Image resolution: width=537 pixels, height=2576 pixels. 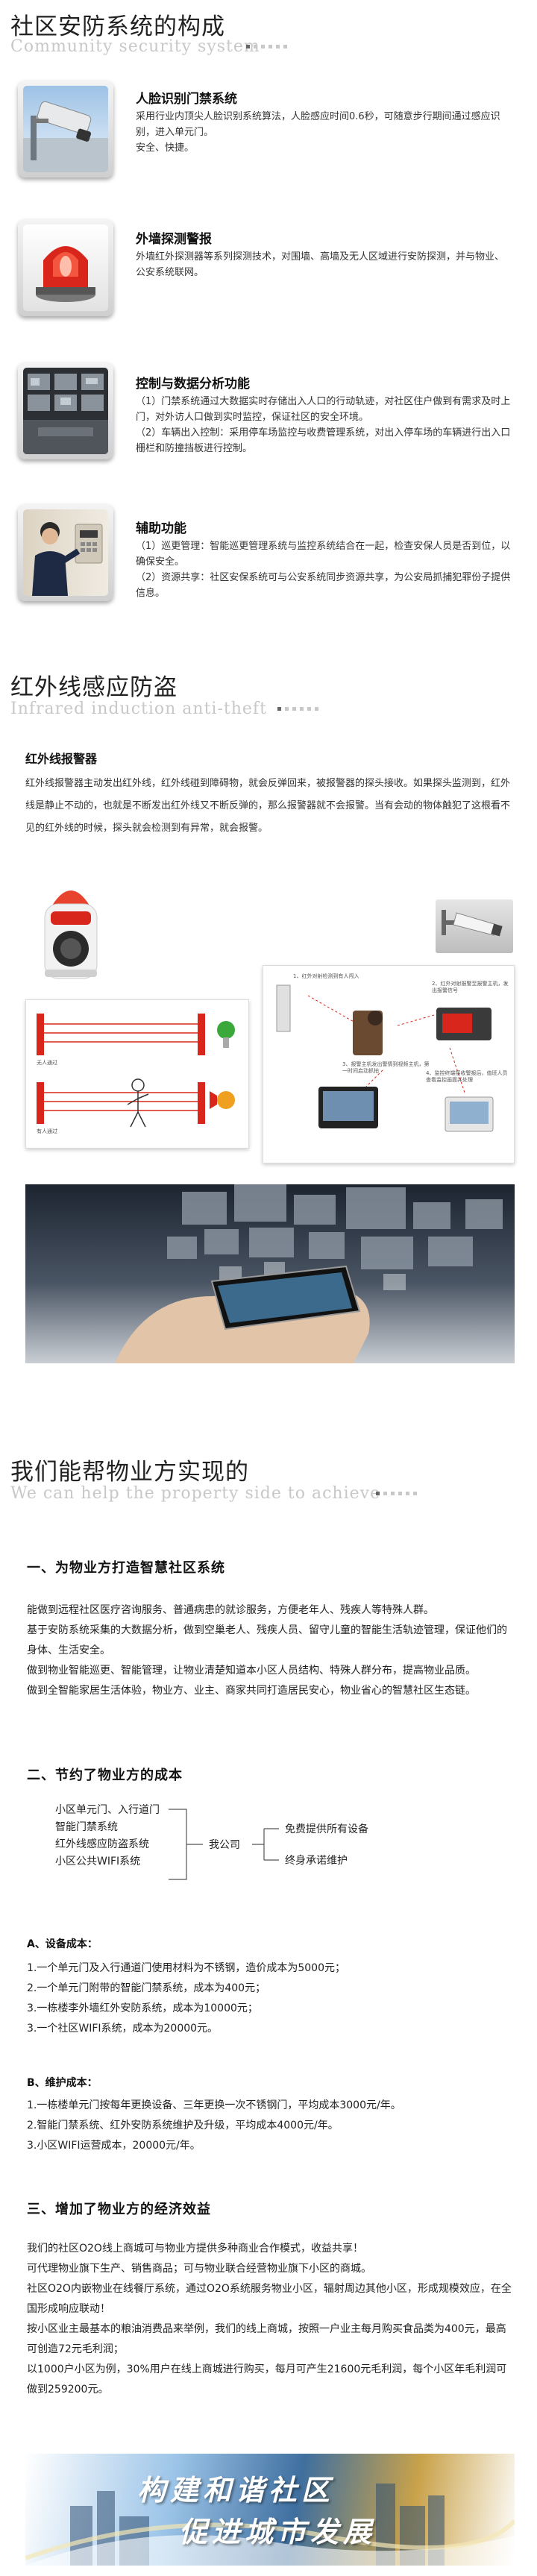 What do you see at coordinates (278, 2532) in the screenshot?
I see `banner-line2: 促进城市发展` at bounding box center [278, 2532].